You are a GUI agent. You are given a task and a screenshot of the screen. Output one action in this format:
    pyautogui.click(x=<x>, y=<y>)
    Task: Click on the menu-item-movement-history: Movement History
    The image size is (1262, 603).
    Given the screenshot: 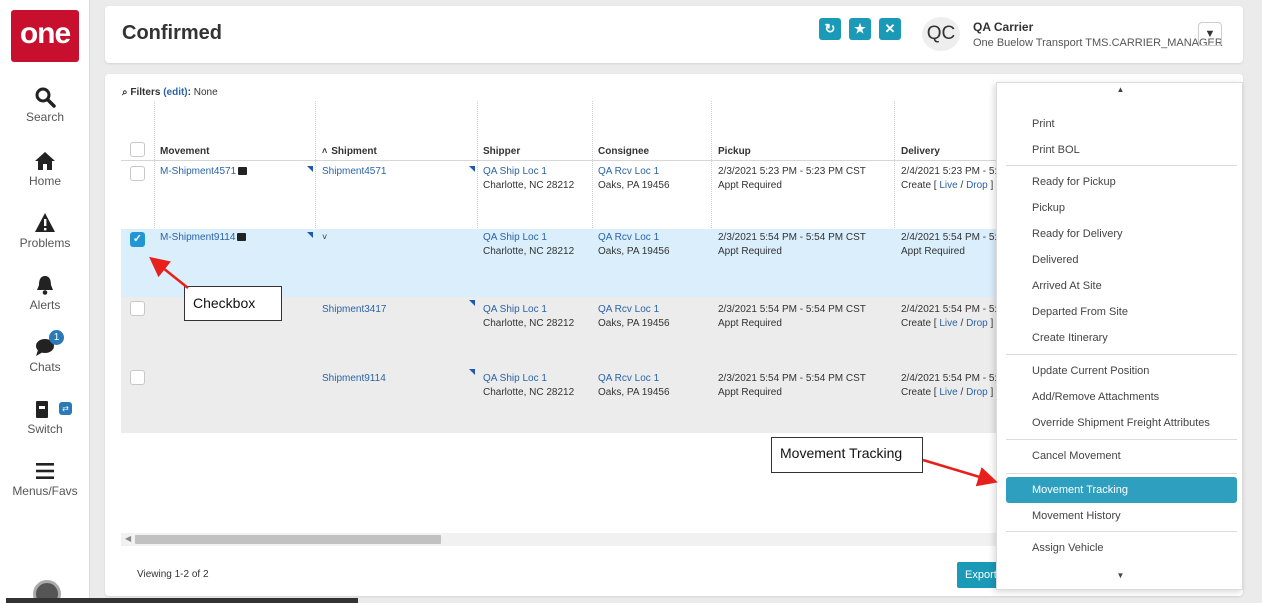 What is the action you would take?
    pyautogui.click(x=1121, y=516)
    